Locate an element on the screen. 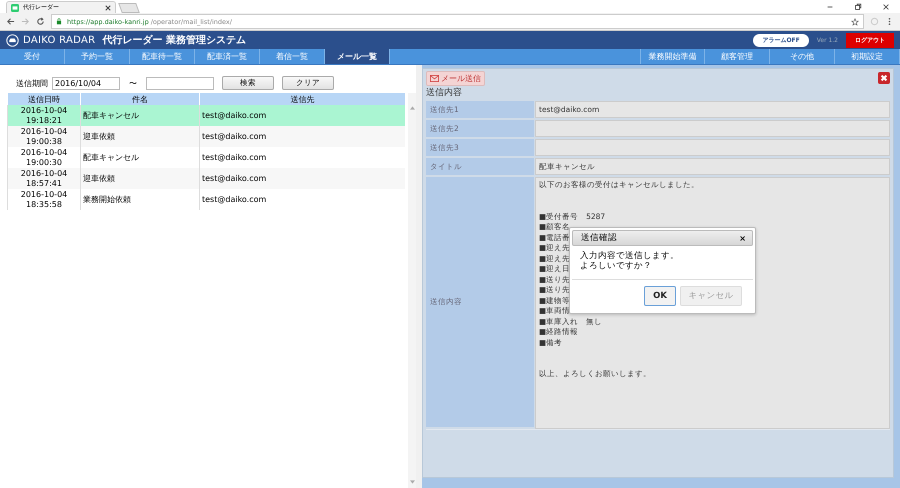  dialog-button: OK is located at coordinates (660, 296).